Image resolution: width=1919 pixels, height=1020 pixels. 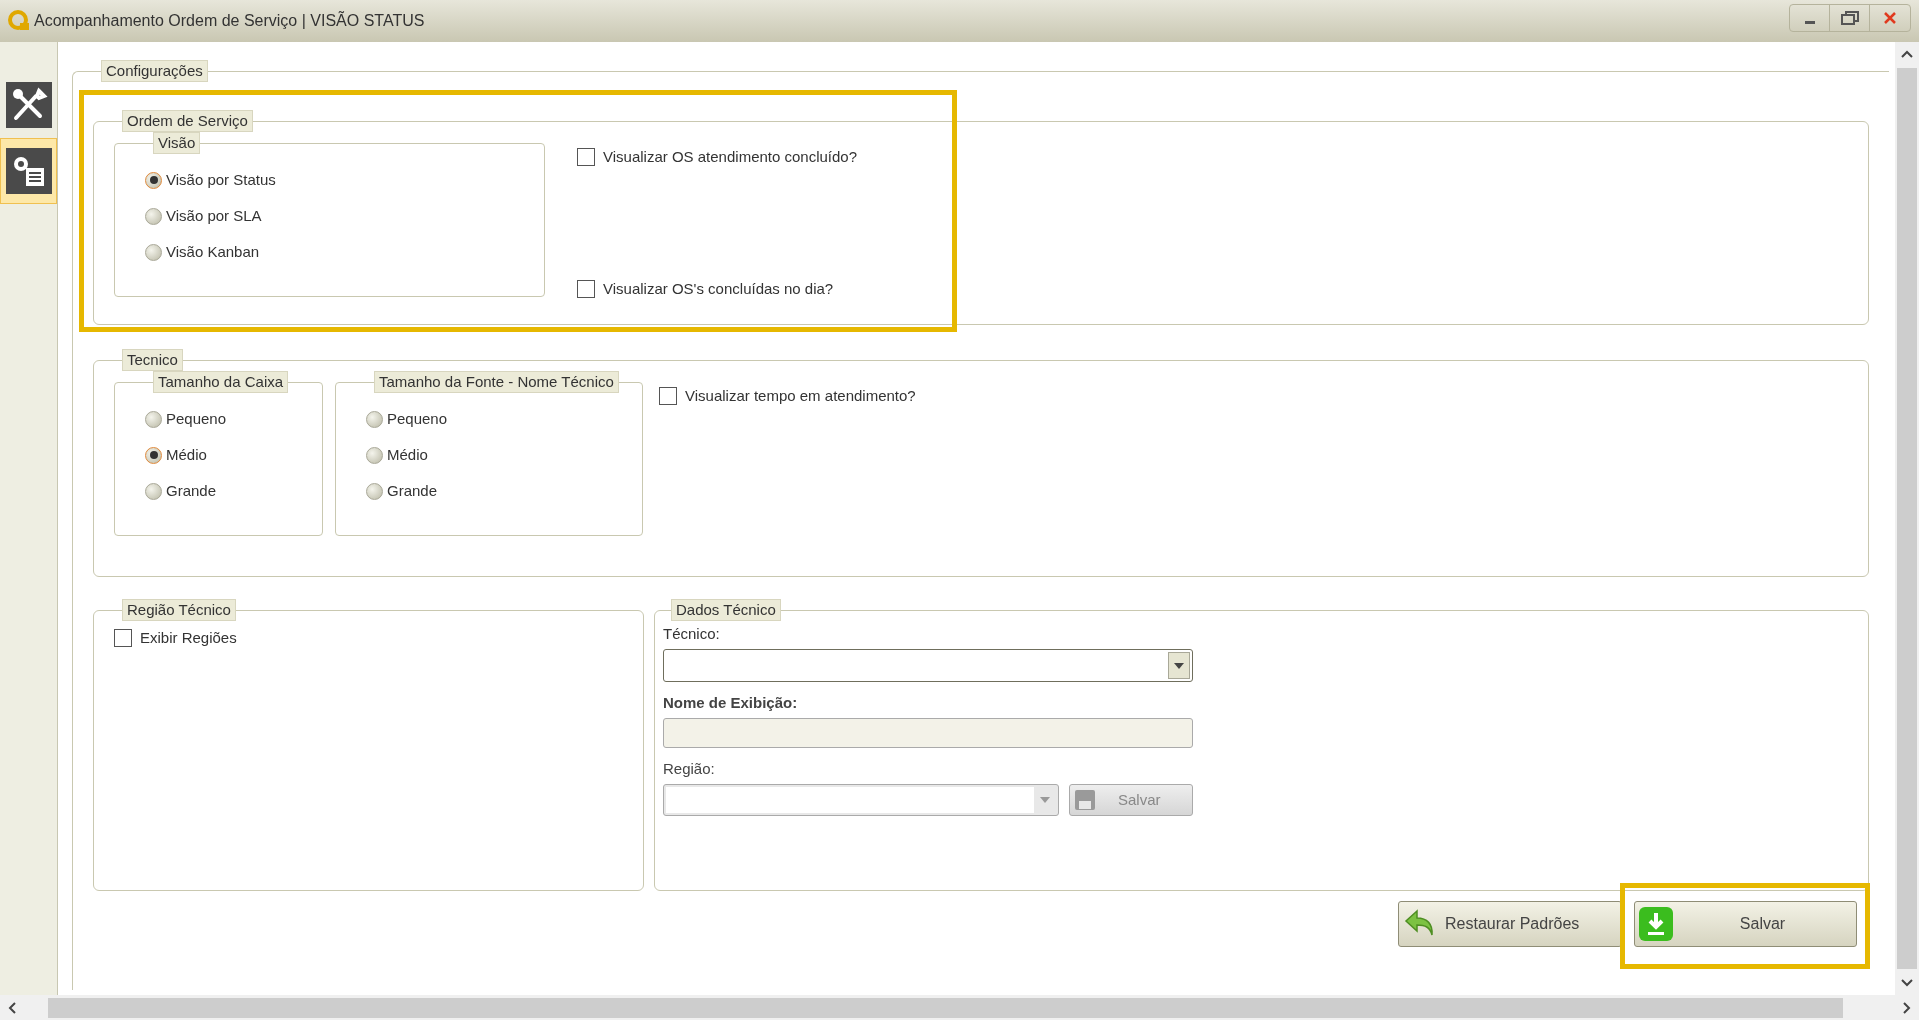 What do you see at coordinates (1849, 18) in the screenshot?
I see `restore-icon` at bounding box center [1849, 18].